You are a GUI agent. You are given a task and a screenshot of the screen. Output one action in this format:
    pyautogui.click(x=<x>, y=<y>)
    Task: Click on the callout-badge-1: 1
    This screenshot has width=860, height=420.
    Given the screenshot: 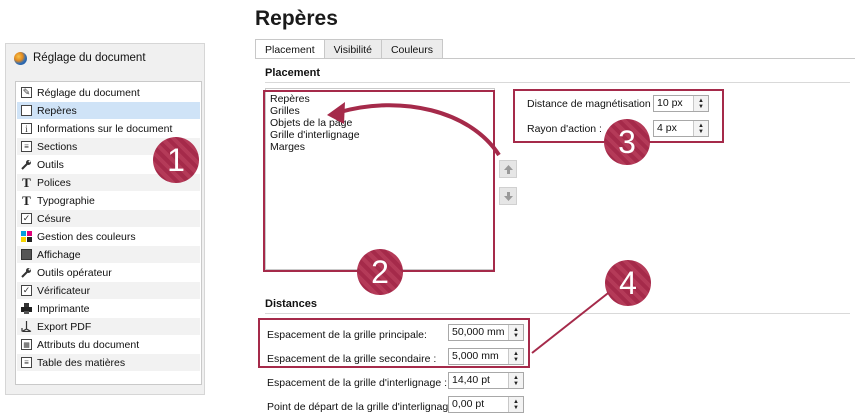 What is the action you would take?
    pyautogui.click(x=176, y=160)
    